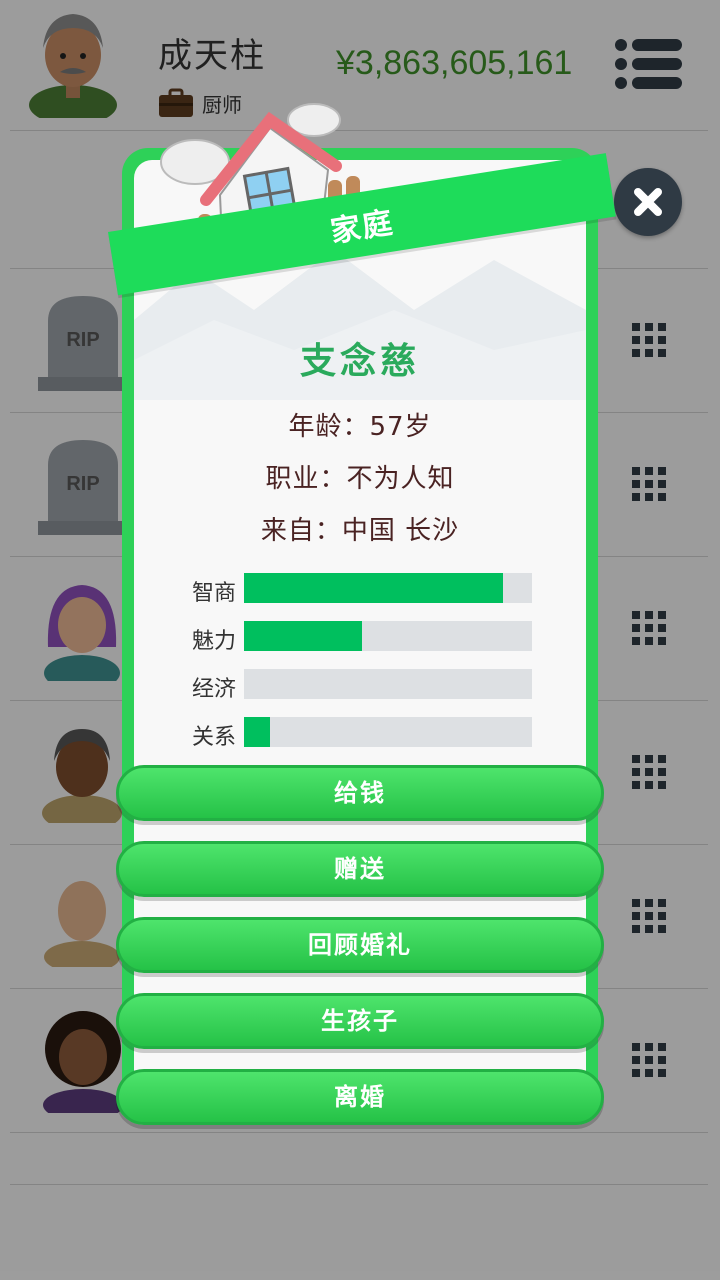 The width and height of the screenshot is (720, 1280). I want to click on stat-charm: 魅力, so click(360, 637).